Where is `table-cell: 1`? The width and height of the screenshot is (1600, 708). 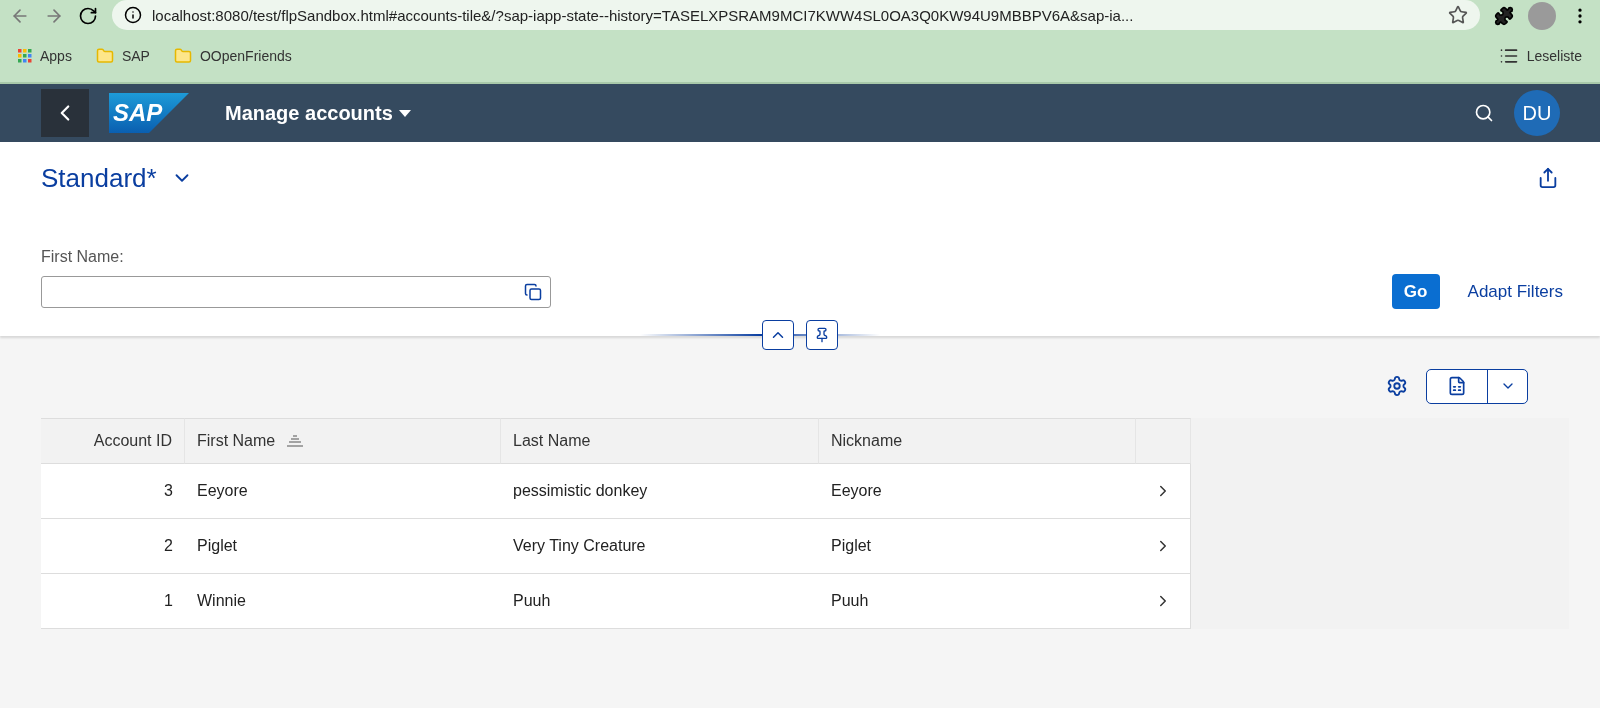
table-cell: 1 is located at coordinates (113, 601).